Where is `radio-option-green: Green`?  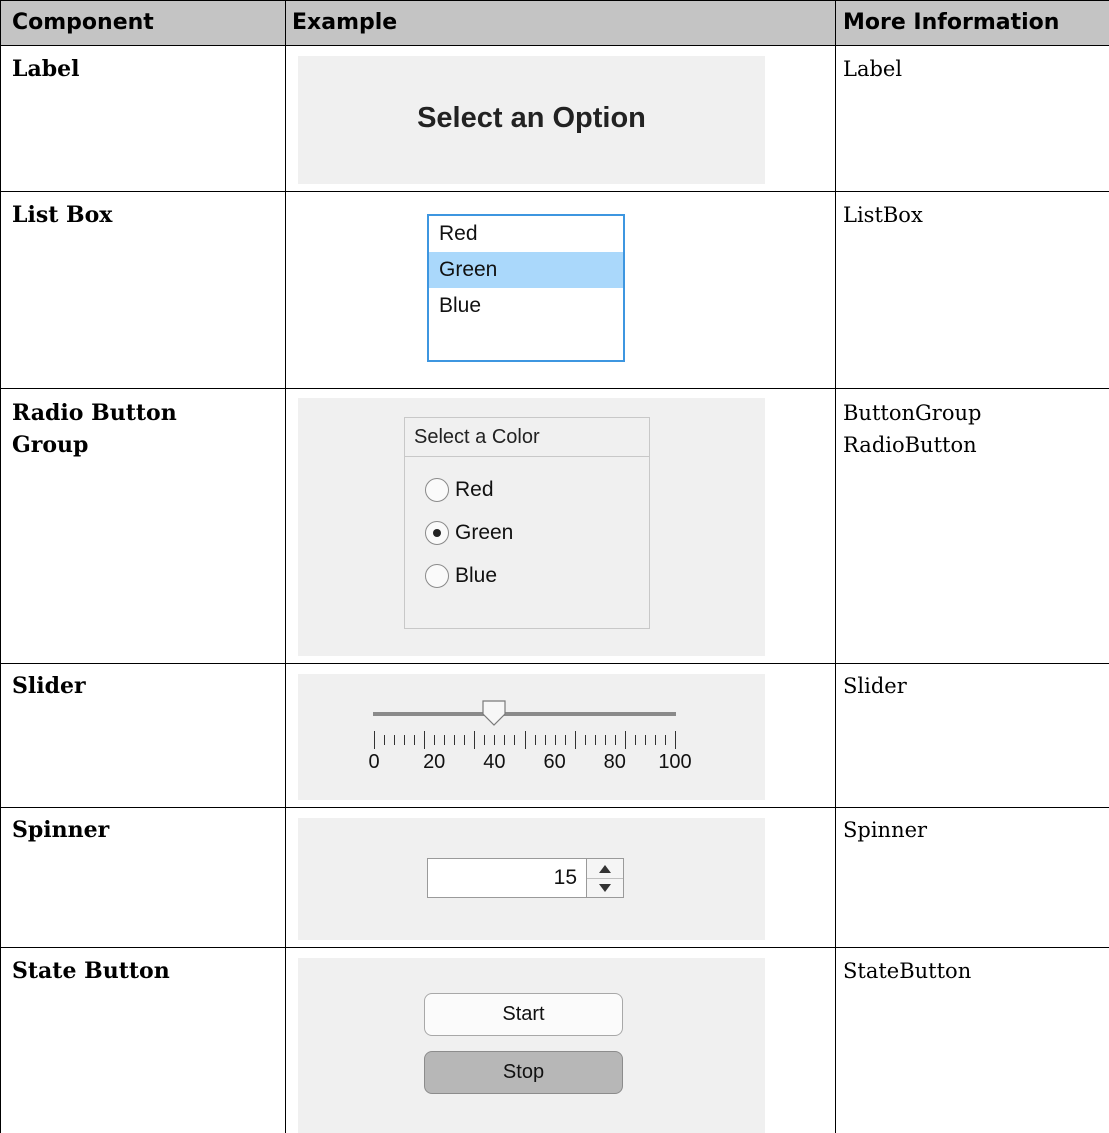
radio-option-green: Green is located at coordinates (469, 533).